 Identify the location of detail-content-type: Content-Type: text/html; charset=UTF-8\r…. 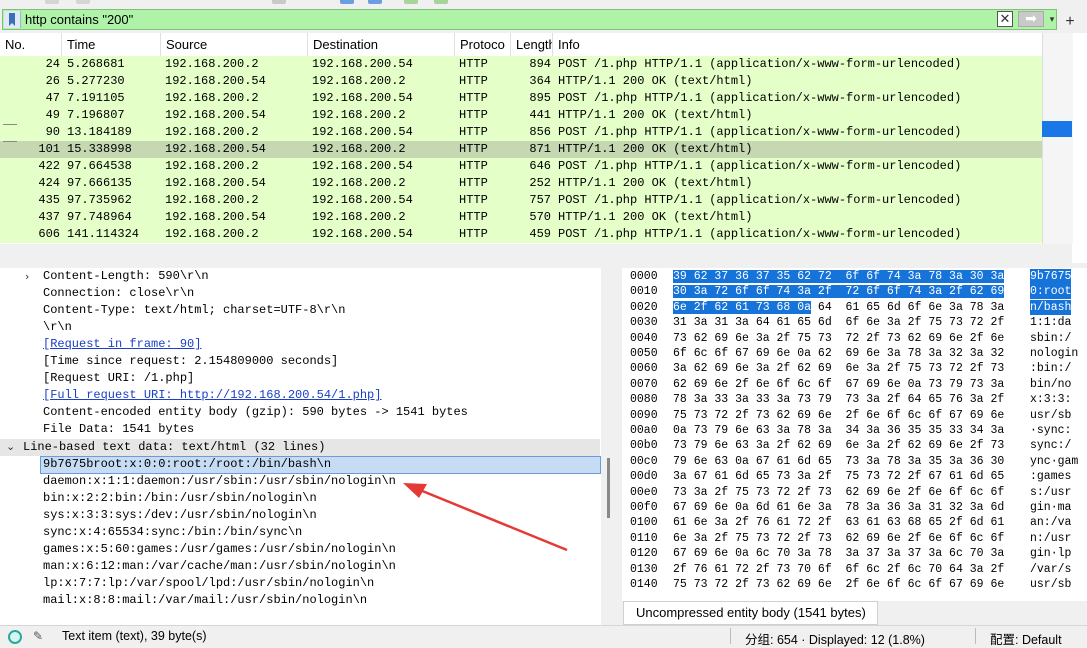
(194, 310).